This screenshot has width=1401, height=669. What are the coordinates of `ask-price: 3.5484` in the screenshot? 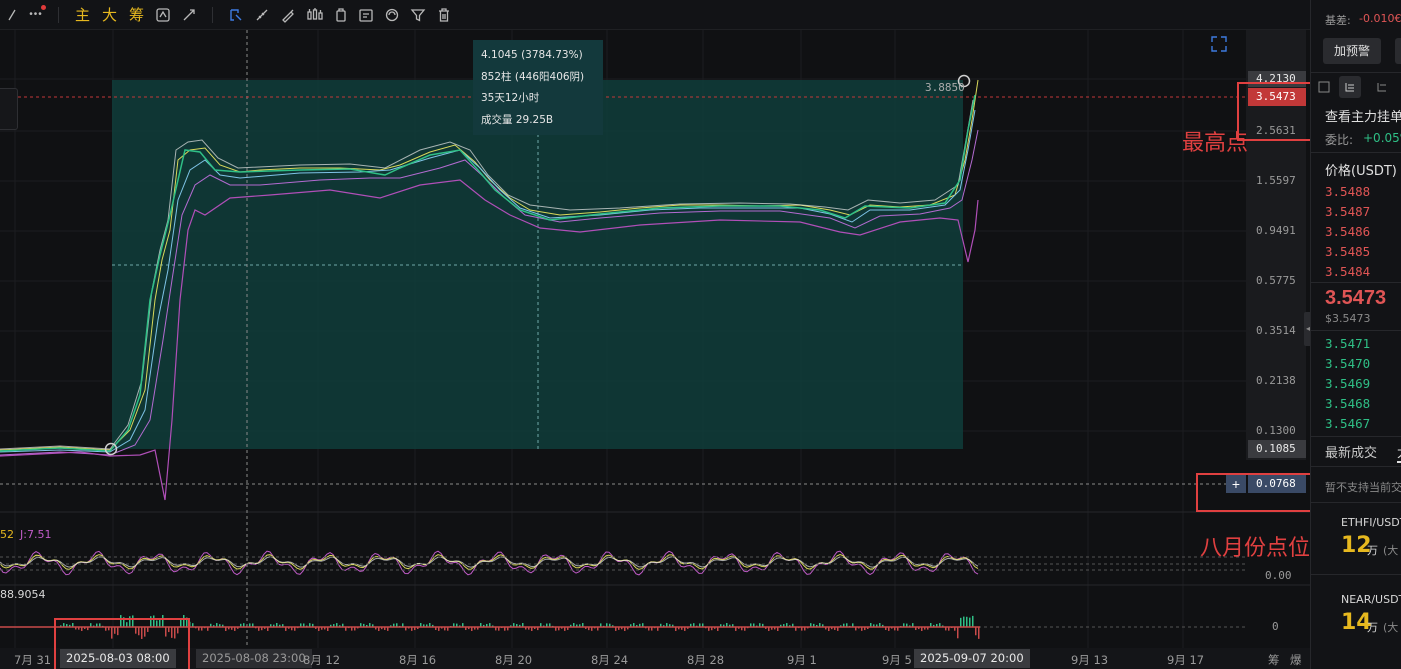 It's located at (1347, 271).